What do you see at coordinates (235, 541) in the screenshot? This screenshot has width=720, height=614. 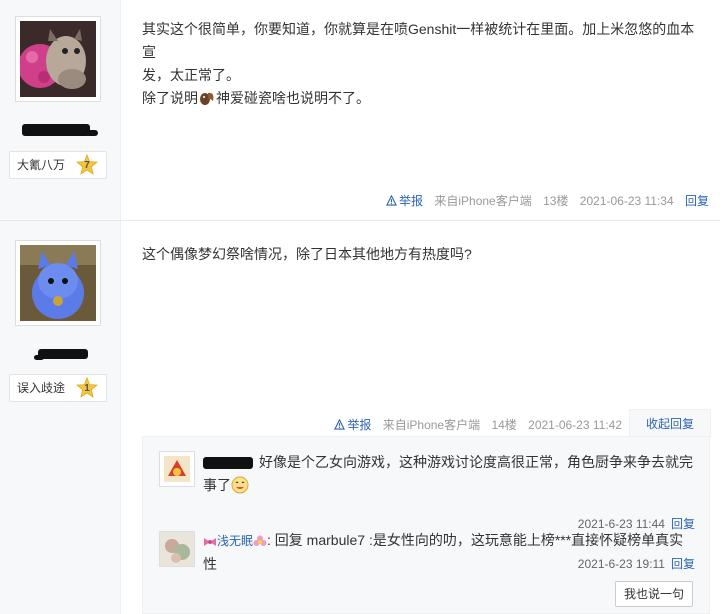 I see `sub-reply-username: 浅无眠` at bounding box center [235, 541].